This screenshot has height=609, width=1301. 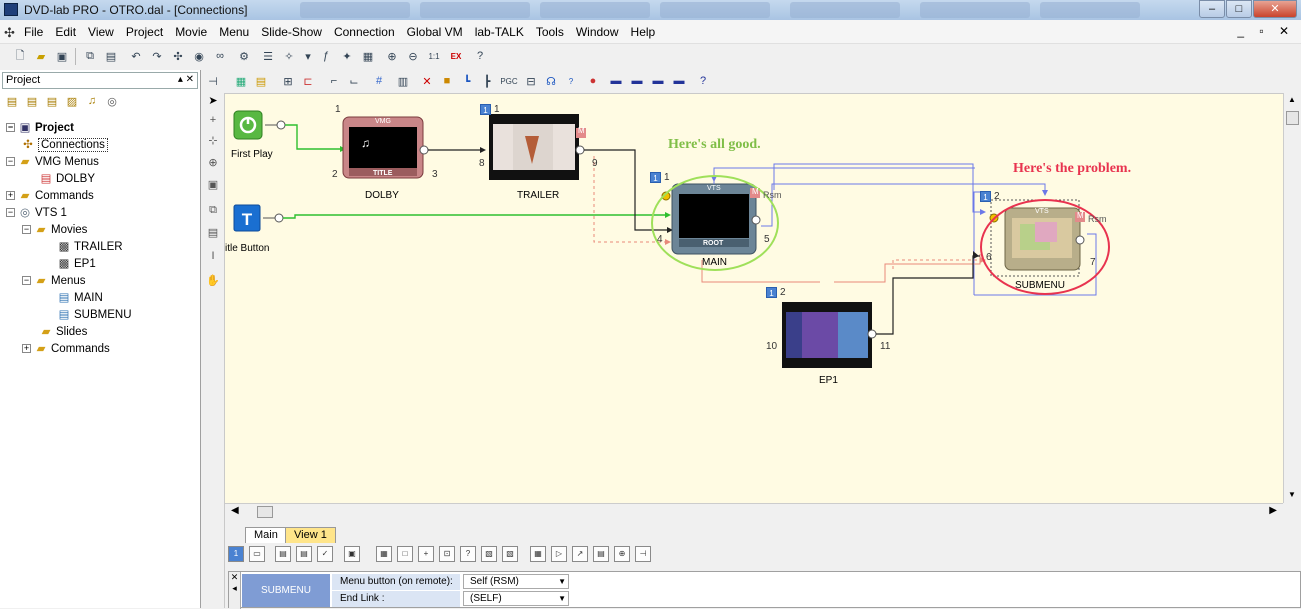 I want to click on fp-icon: ▬, so click(x=679, y=81).